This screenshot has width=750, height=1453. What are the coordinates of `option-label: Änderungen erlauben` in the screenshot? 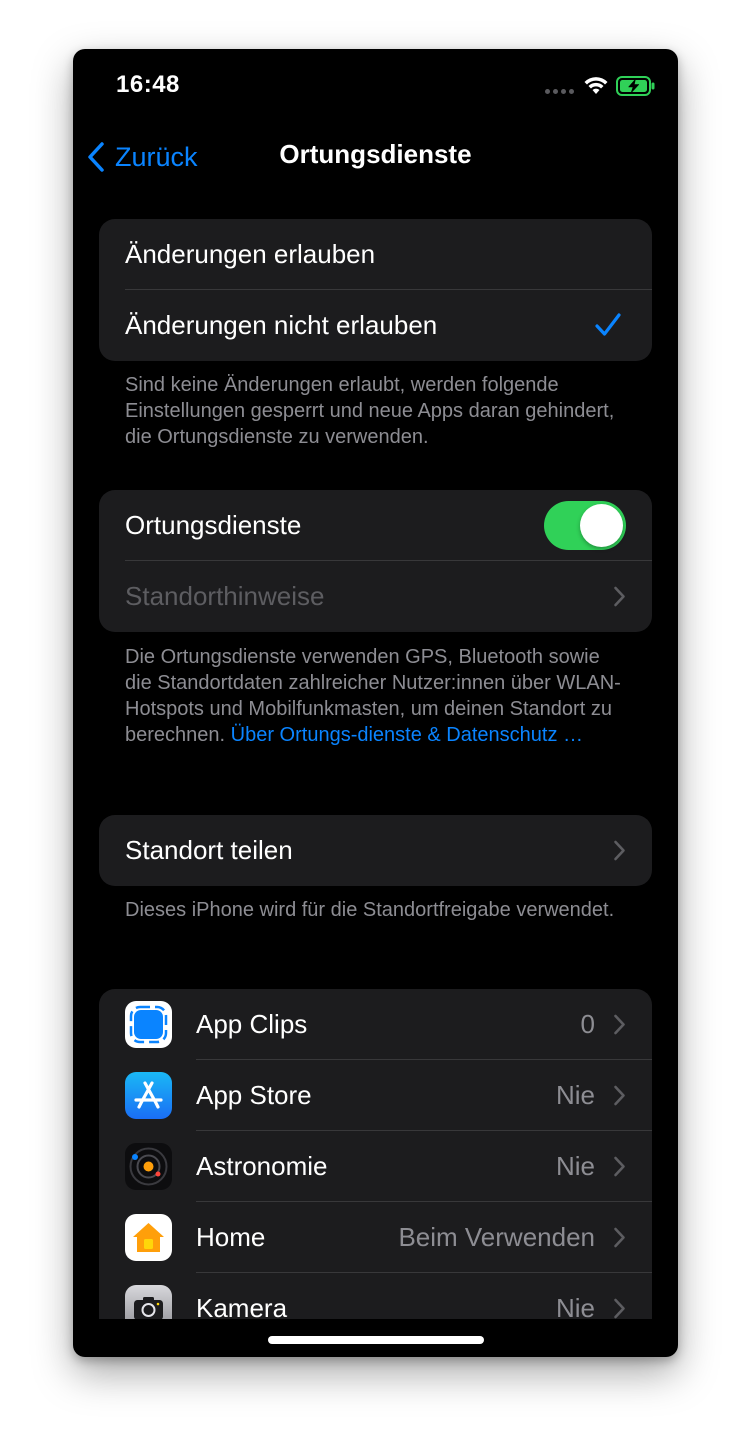 It's located at (250, 254).